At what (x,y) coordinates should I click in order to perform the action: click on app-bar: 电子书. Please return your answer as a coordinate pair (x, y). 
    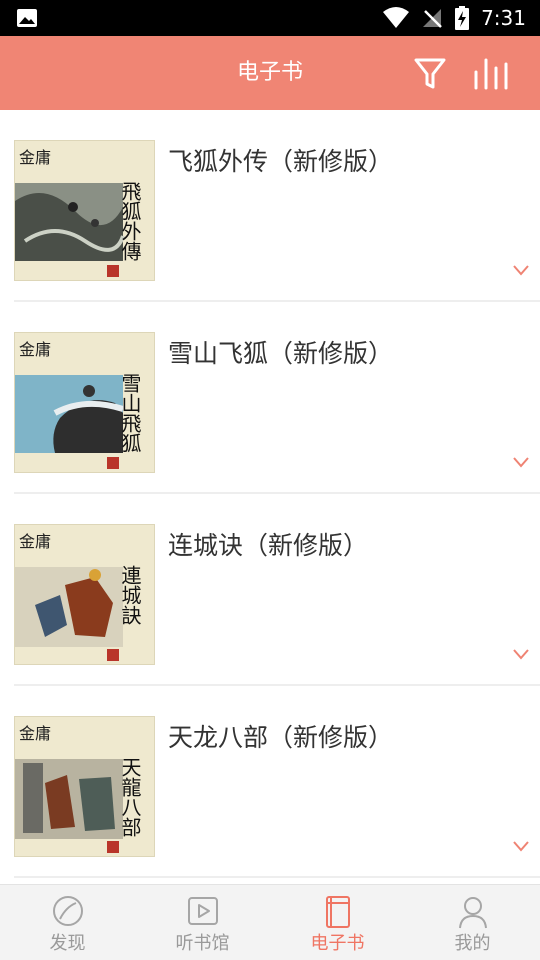
    Looking at the image, I should click on (270, 73).